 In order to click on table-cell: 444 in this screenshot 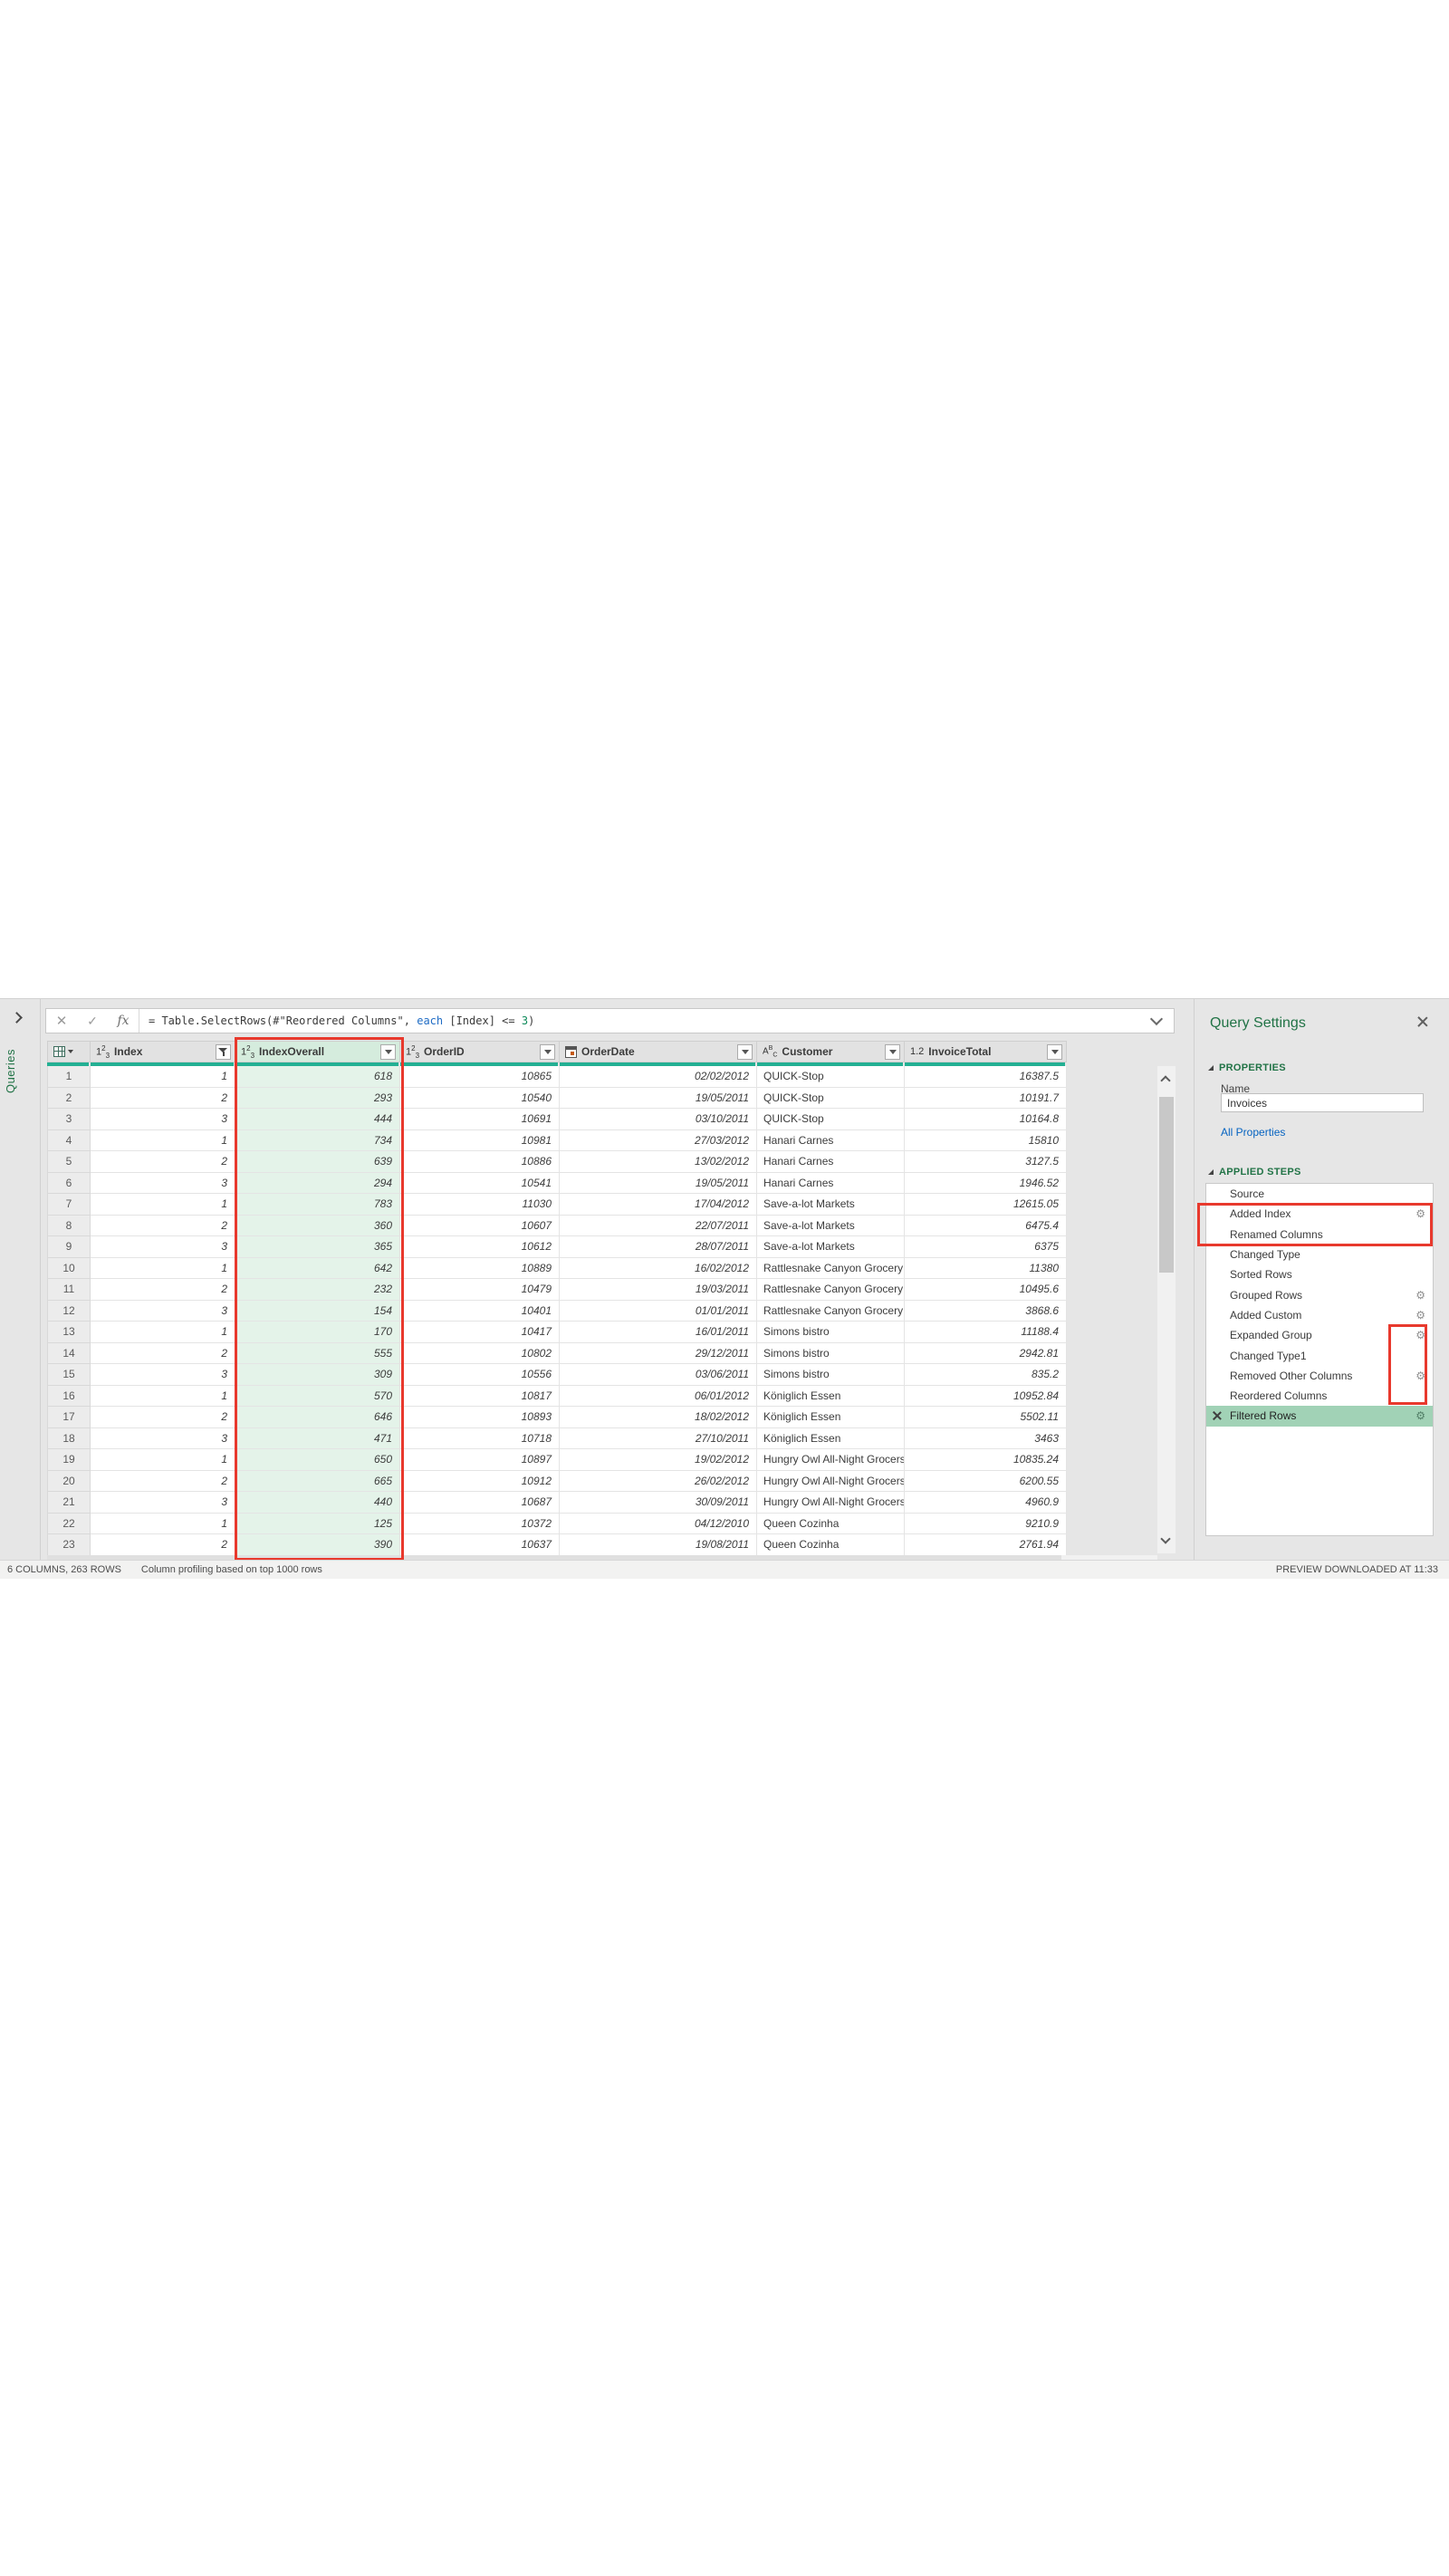, I will do `click(317, 1119)`.